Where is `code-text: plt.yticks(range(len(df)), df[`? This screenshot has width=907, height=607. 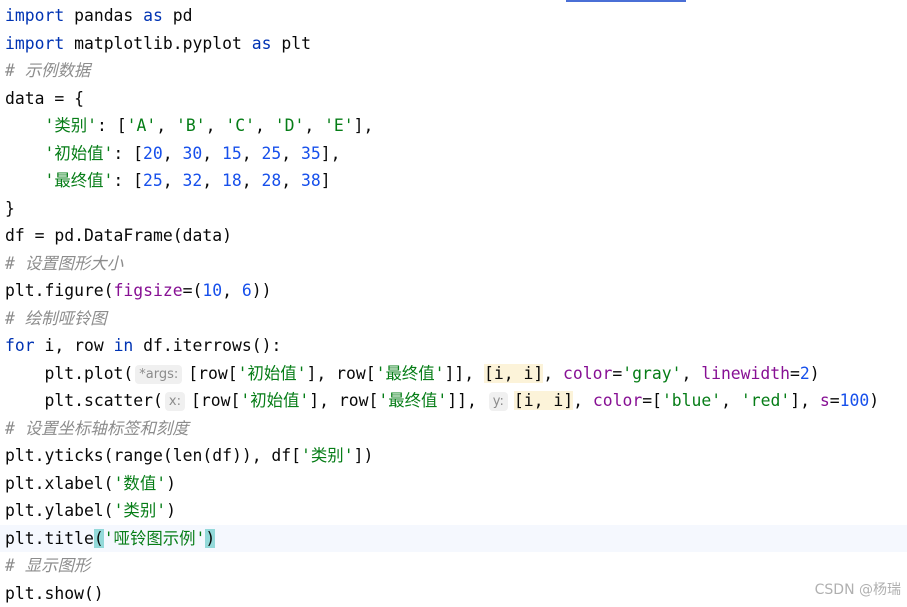 code-text: plt.yticks(range(len(df)), df[ is located at coordinates (153, 455).